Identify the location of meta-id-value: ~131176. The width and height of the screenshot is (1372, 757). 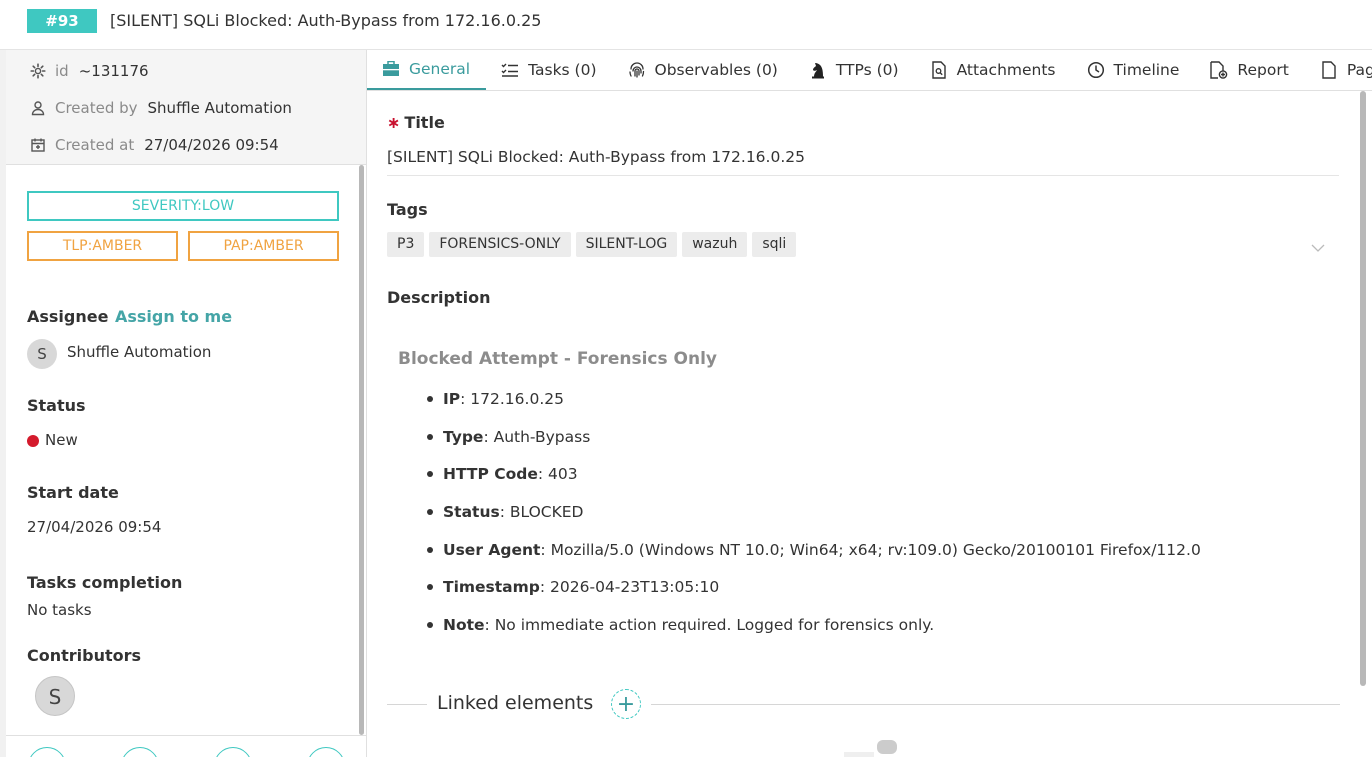
(113, 71).